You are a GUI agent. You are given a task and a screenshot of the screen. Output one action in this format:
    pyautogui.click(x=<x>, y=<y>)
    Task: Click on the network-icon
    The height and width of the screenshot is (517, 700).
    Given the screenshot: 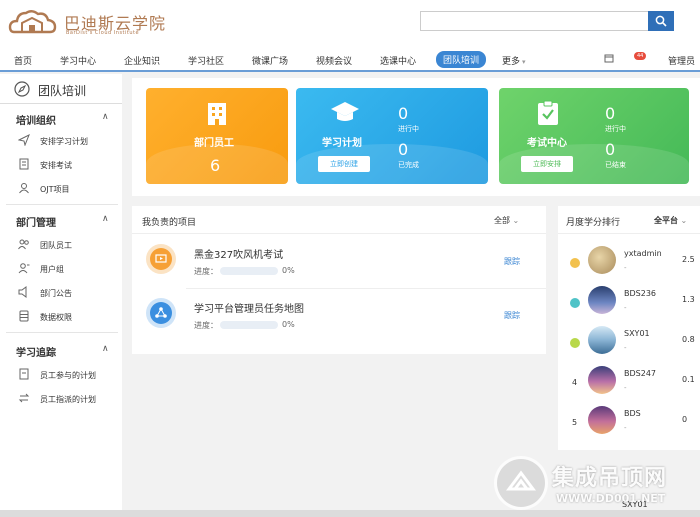 What is the action you would take?
    pyautogui.click(x=161, y=313)
    